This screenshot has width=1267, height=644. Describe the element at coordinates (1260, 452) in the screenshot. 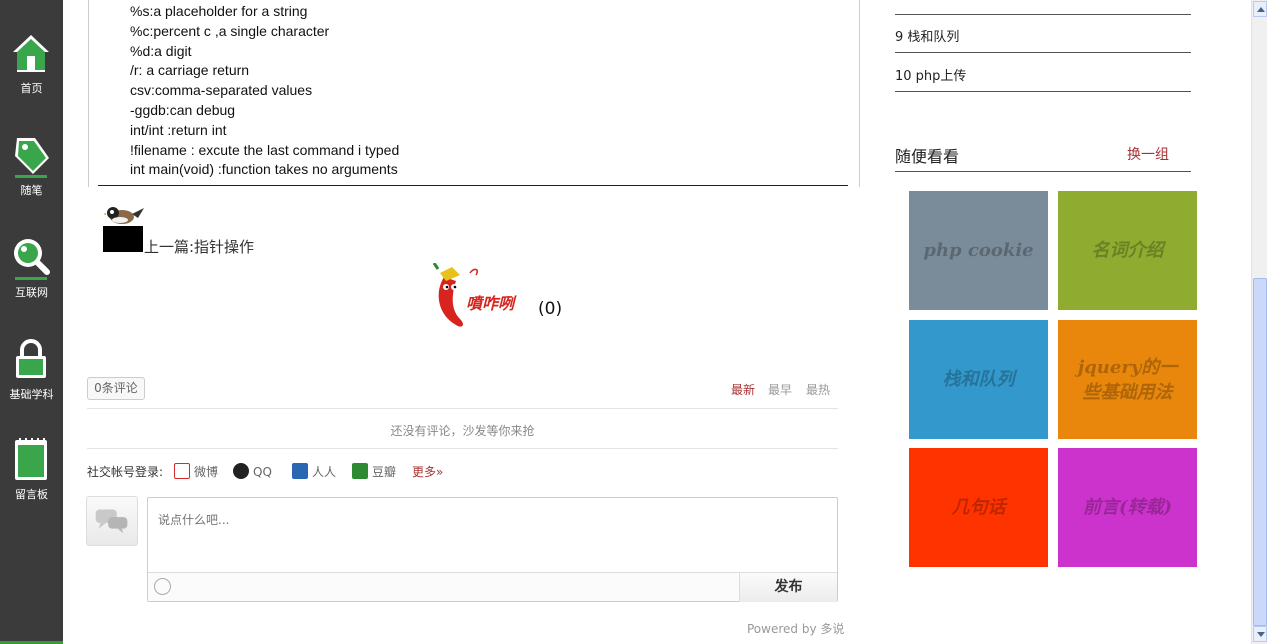

I see `scrollbar-thumb` at that location.